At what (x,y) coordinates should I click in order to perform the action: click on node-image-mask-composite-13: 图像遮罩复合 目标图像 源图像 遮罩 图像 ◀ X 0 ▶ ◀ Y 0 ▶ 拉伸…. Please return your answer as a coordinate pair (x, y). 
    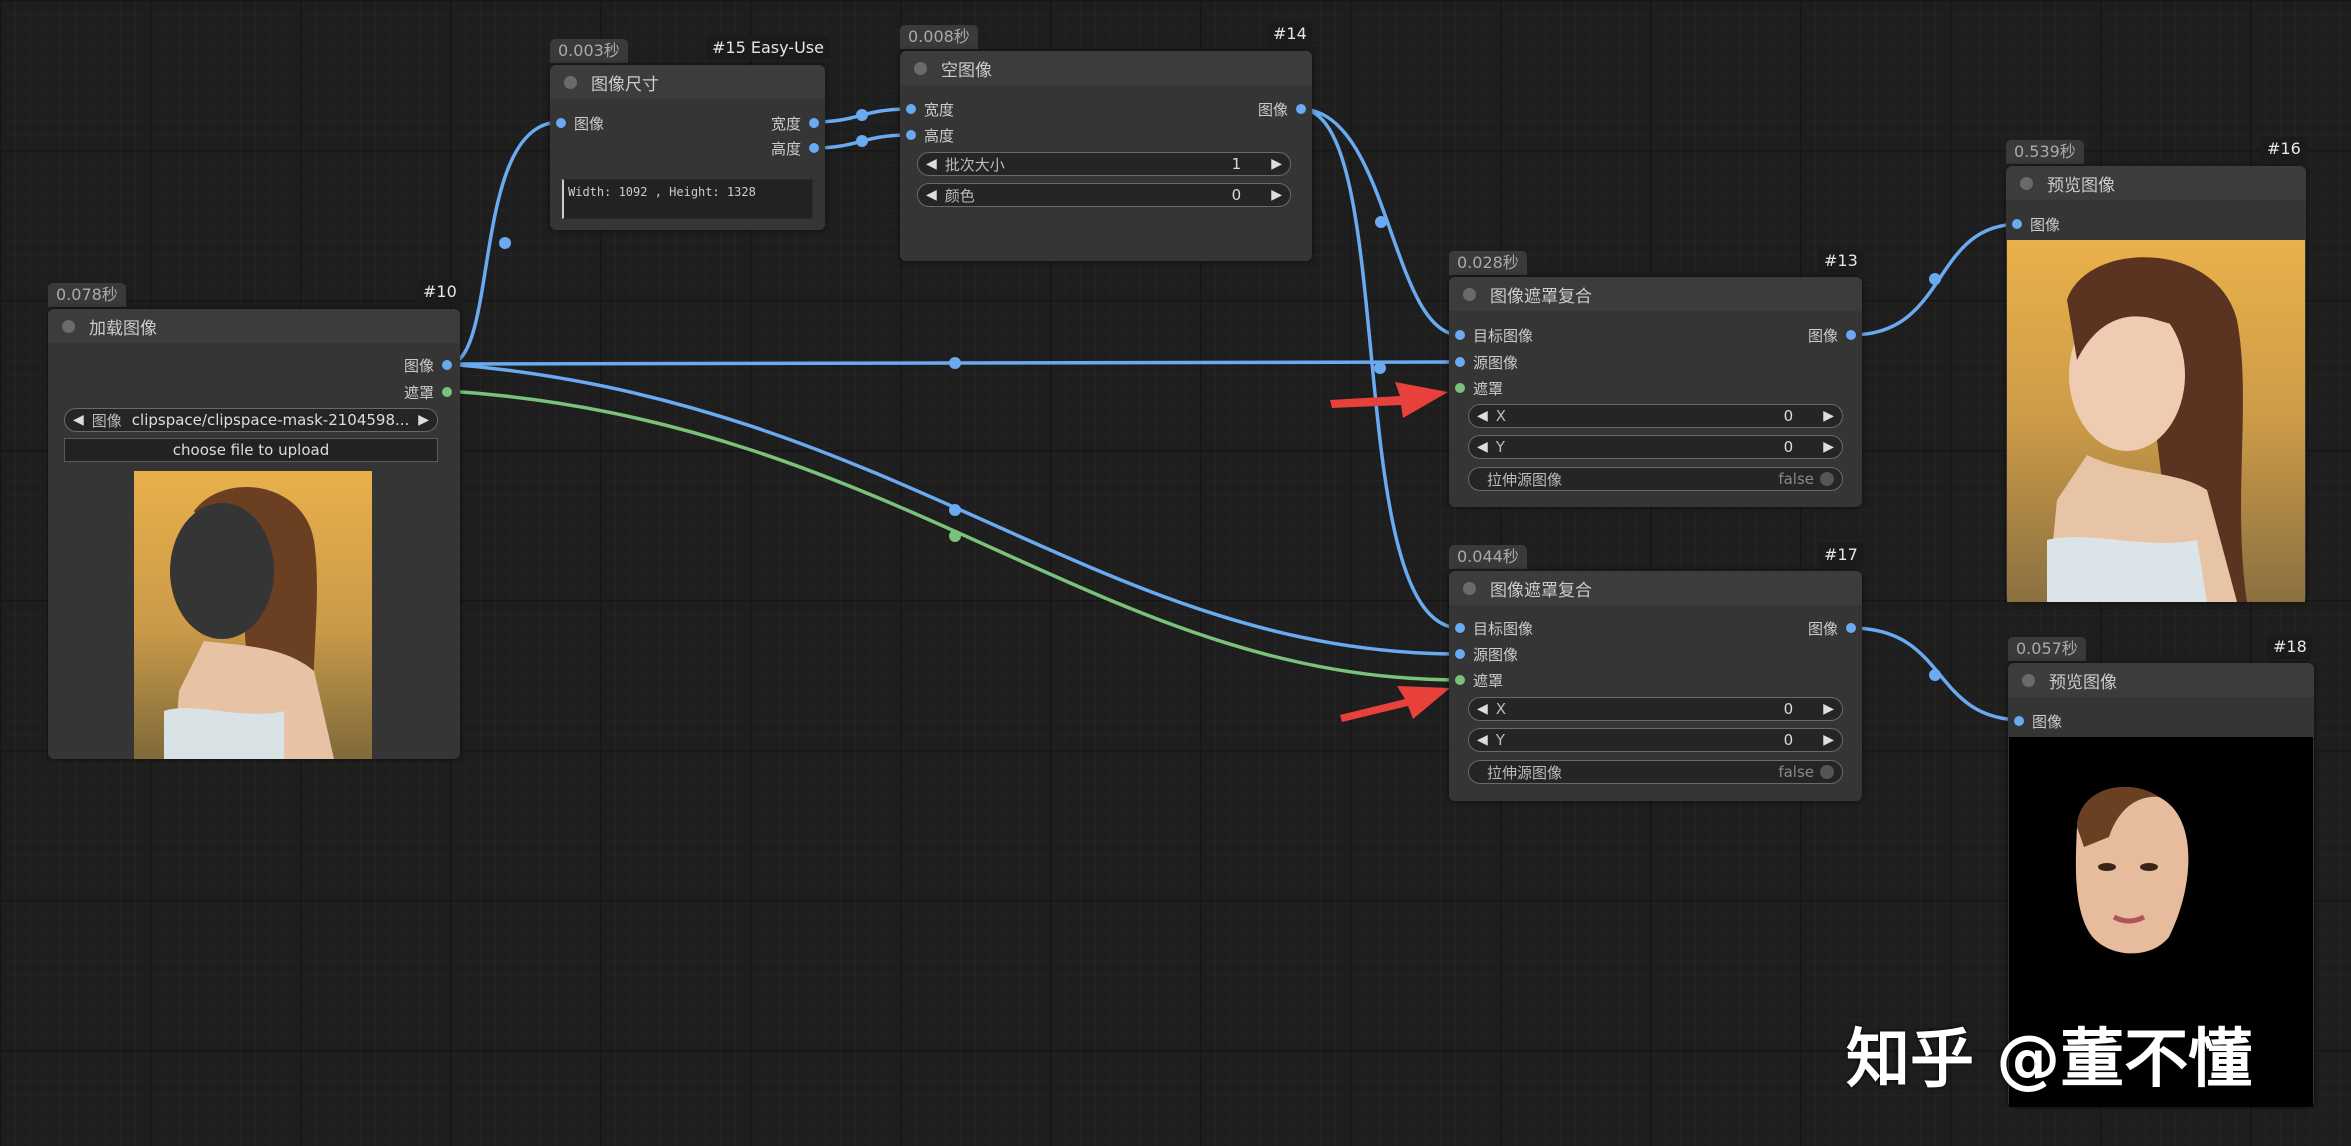
    Looking at the image, I should click on (1655, 392).